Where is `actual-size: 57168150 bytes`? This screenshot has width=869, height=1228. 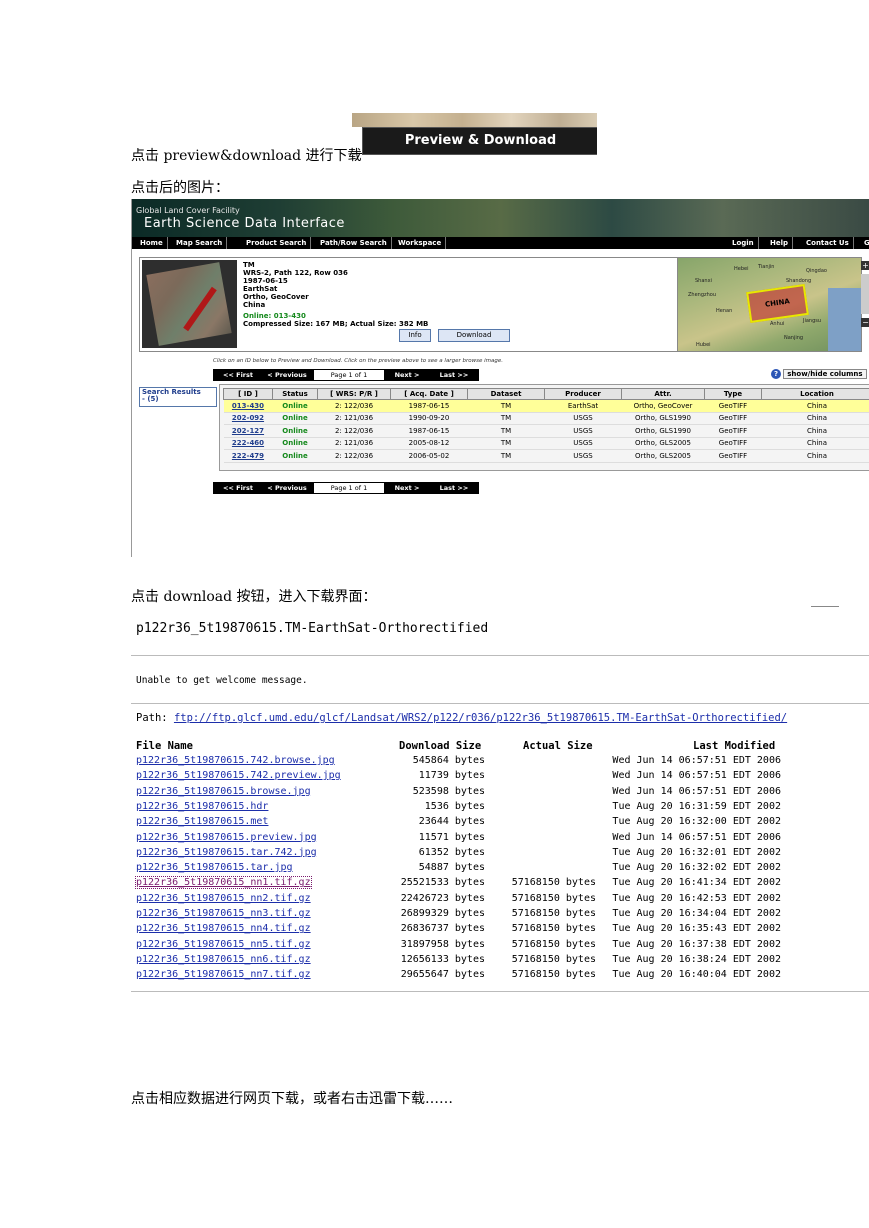 actual-size: 57168150 bytes is located at coordinates (553, 929).